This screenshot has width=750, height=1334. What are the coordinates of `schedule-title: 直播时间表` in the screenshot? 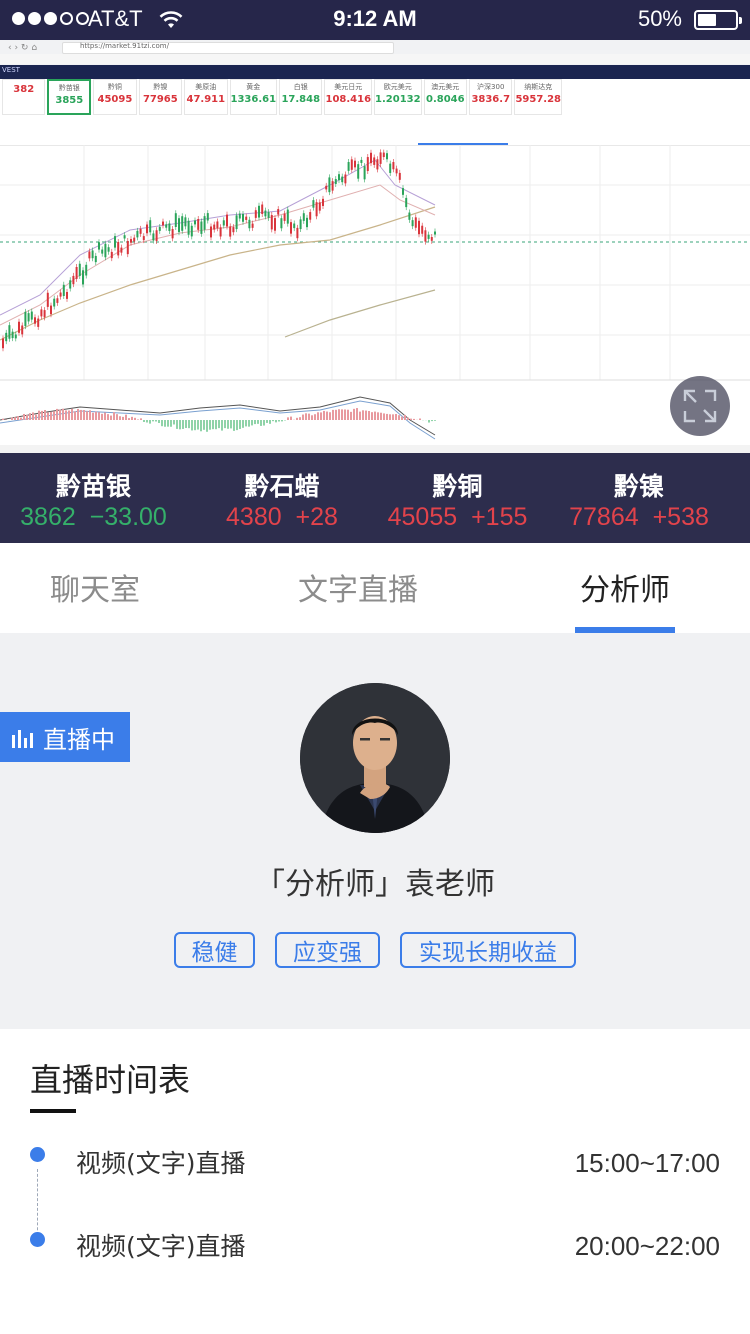 It's located at (110, 1080).